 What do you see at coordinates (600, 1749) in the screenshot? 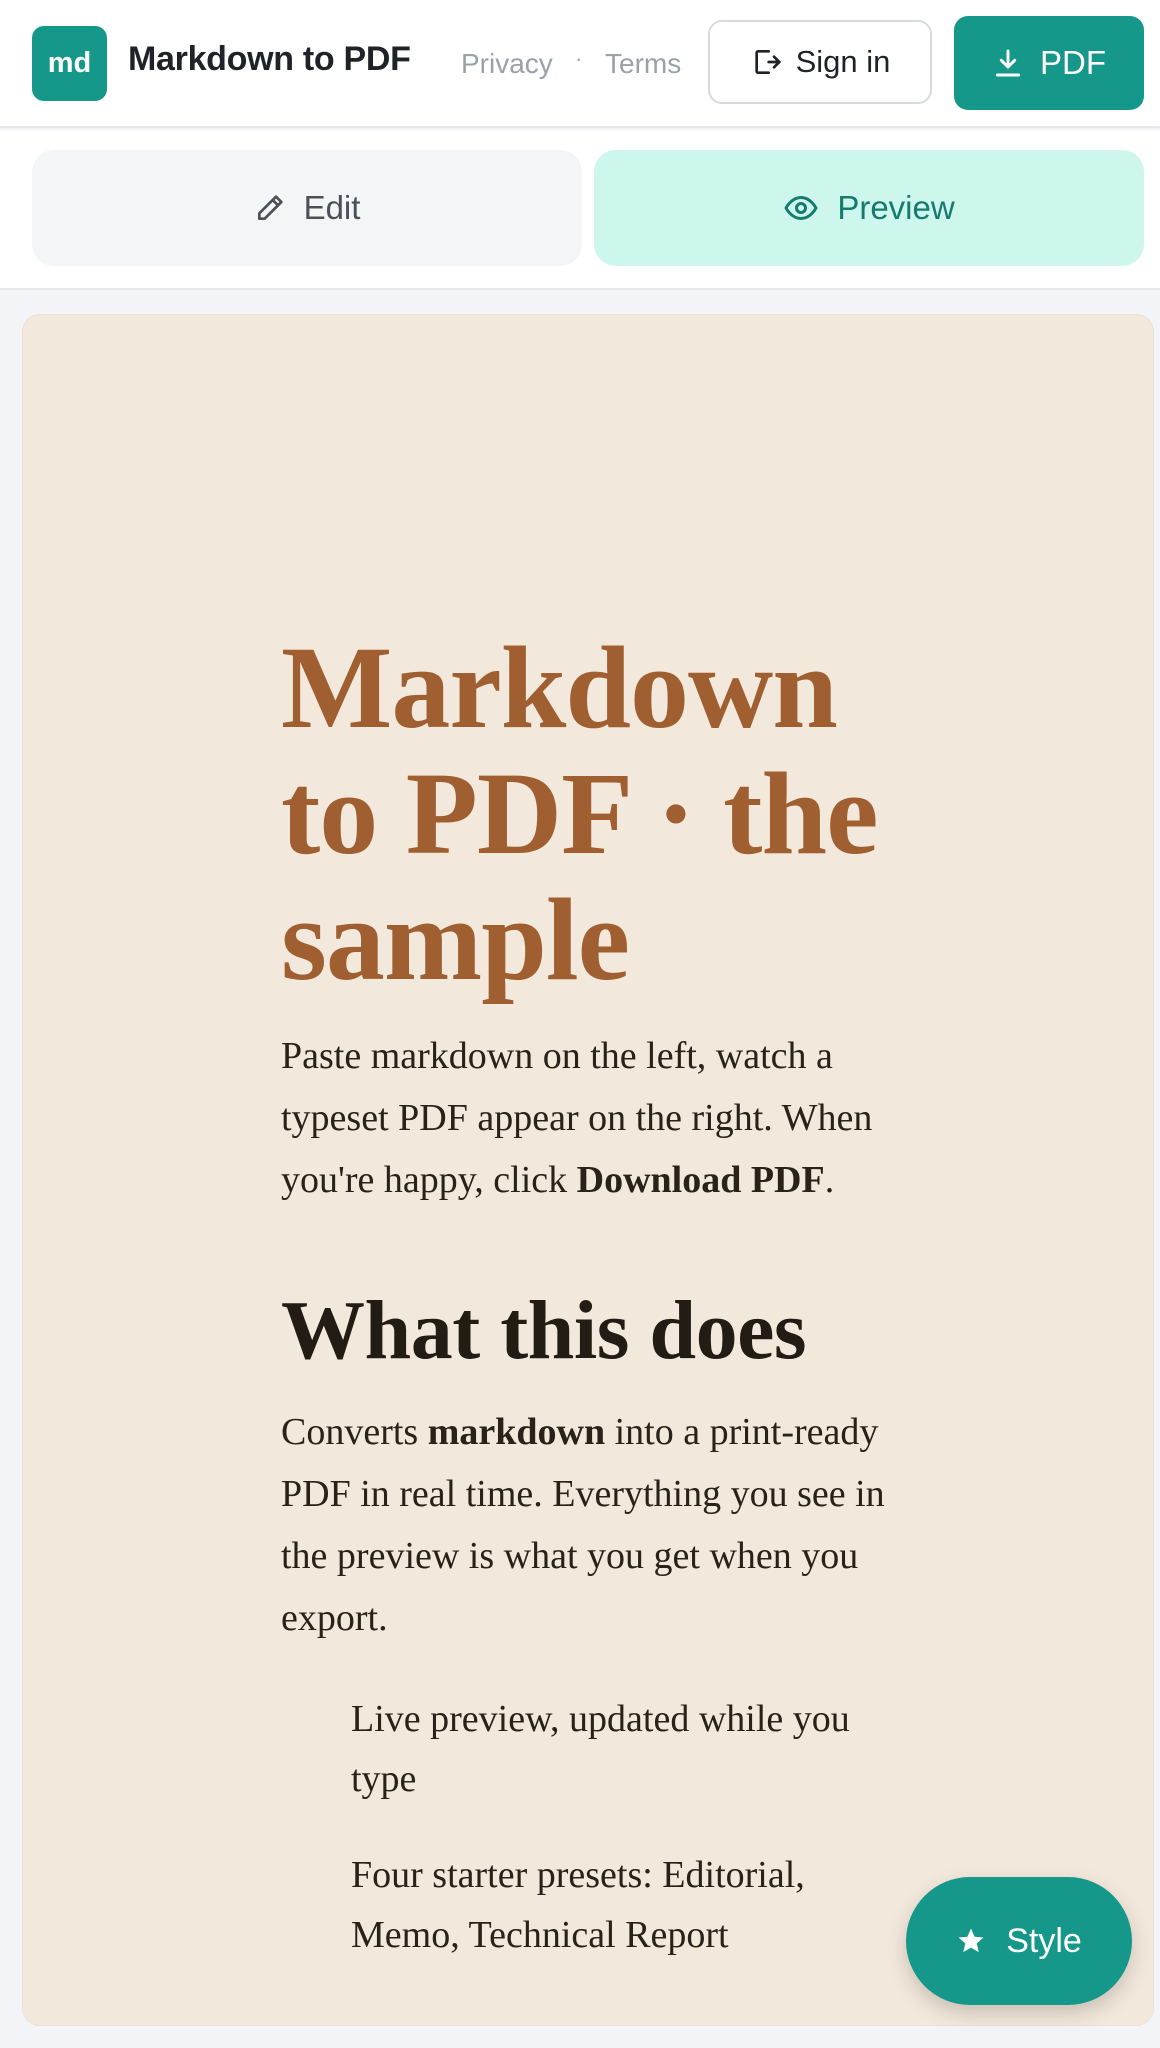
I see `list-item: Live preview, updated while you type` at bounding box center [600, 1749].